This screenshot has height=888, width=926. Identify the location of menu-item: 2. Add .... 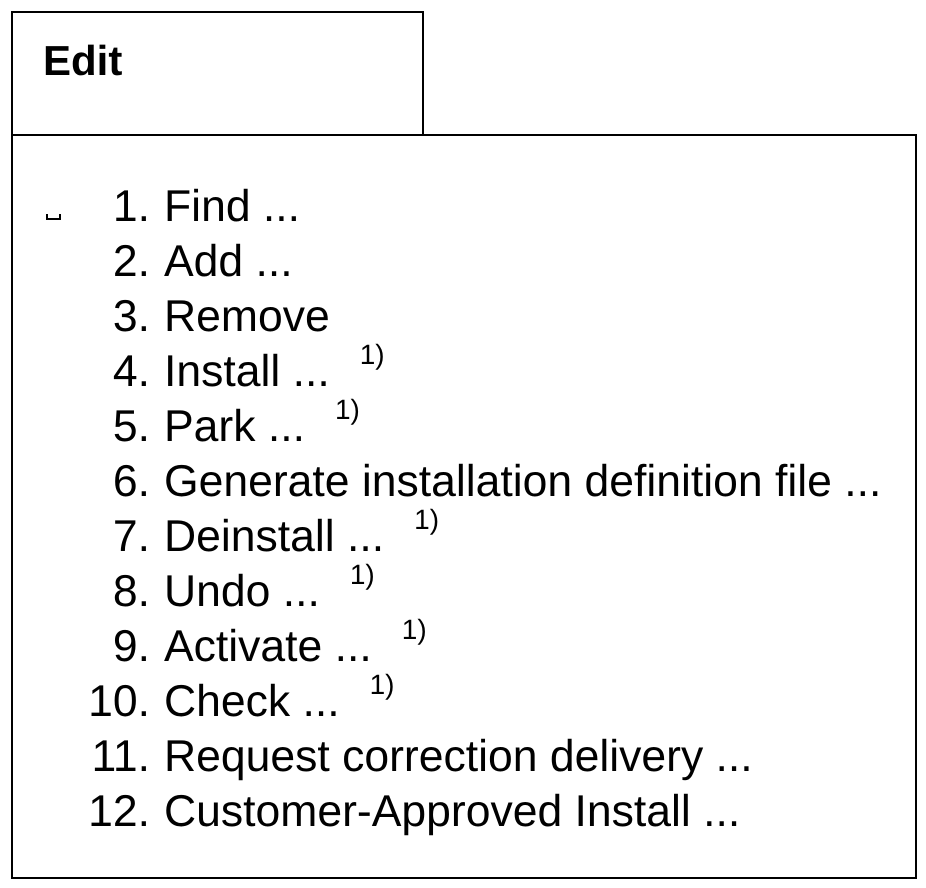
(169, 261).